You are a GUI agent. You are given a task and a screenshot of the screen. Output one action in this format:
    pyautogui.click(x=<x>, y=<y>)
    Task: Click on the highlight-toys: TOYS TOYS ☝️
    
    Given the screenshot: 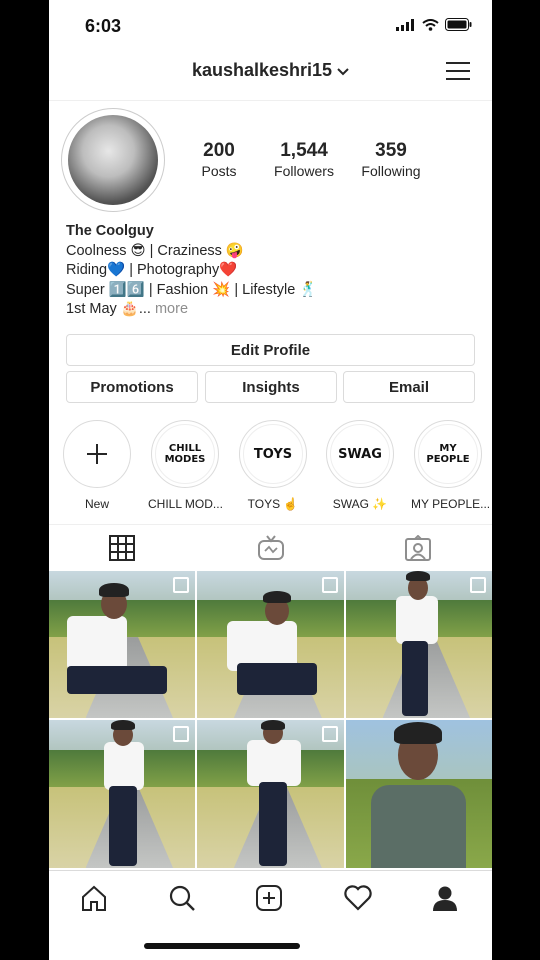 What is the action you would take?
    pyautogui.click(x=273, y=465)
    